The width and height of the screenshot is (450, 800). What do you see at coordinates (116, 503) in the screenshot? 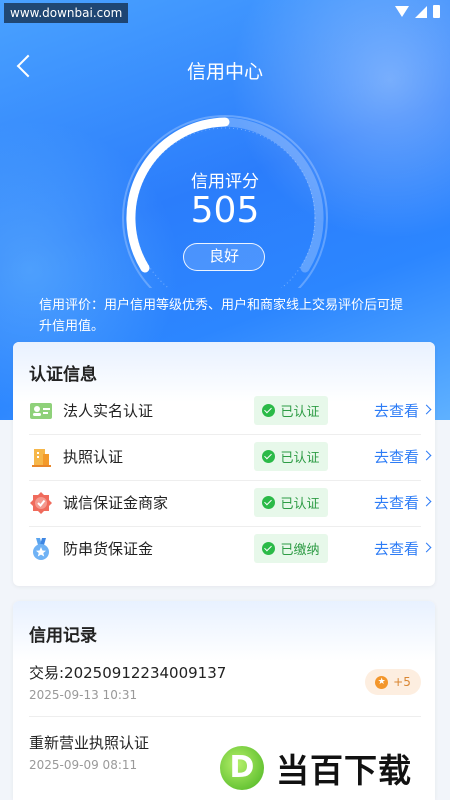
I see `auth-label: 诚信保证金商家` at bounding box center [116, 503].